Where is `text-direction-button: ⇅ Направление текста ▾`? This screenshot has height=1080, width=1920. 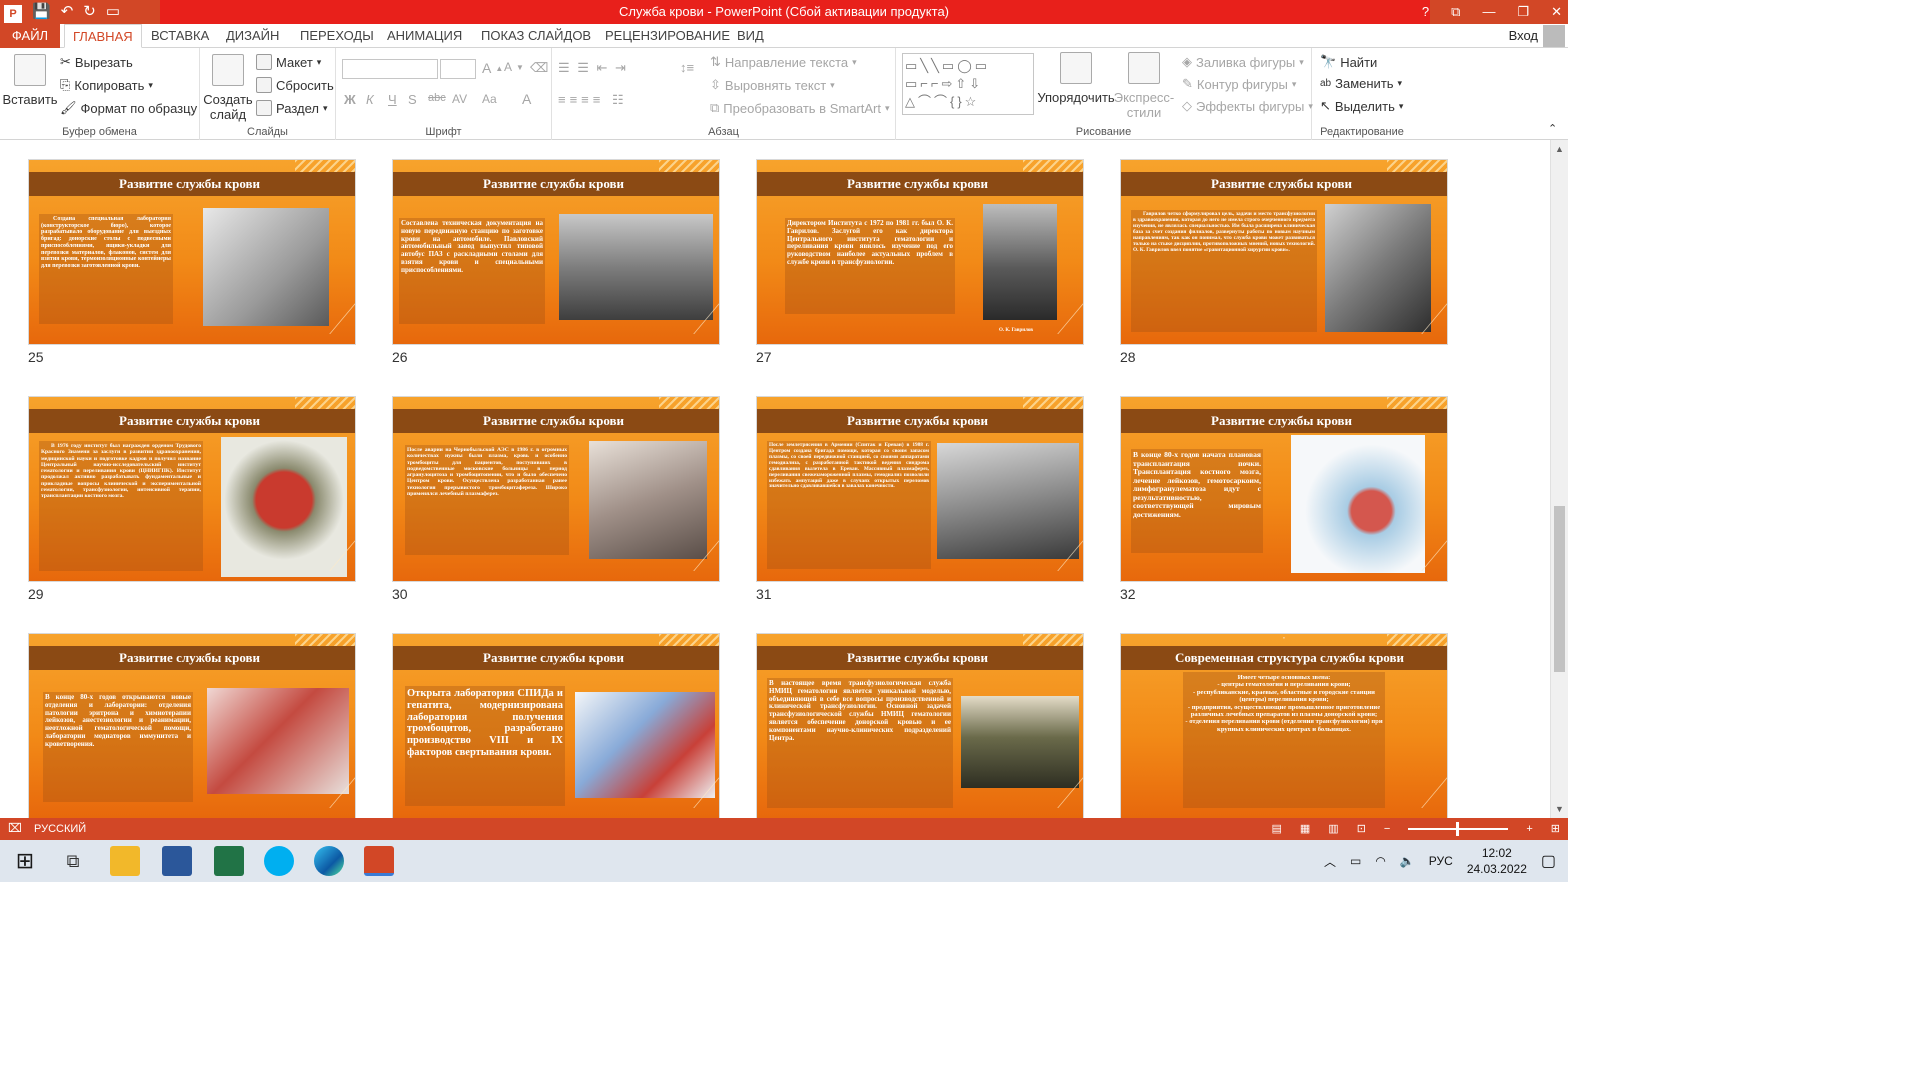
text-direction-button: ⇅ Направление текста ▾ is located at coordinates (783, 62).